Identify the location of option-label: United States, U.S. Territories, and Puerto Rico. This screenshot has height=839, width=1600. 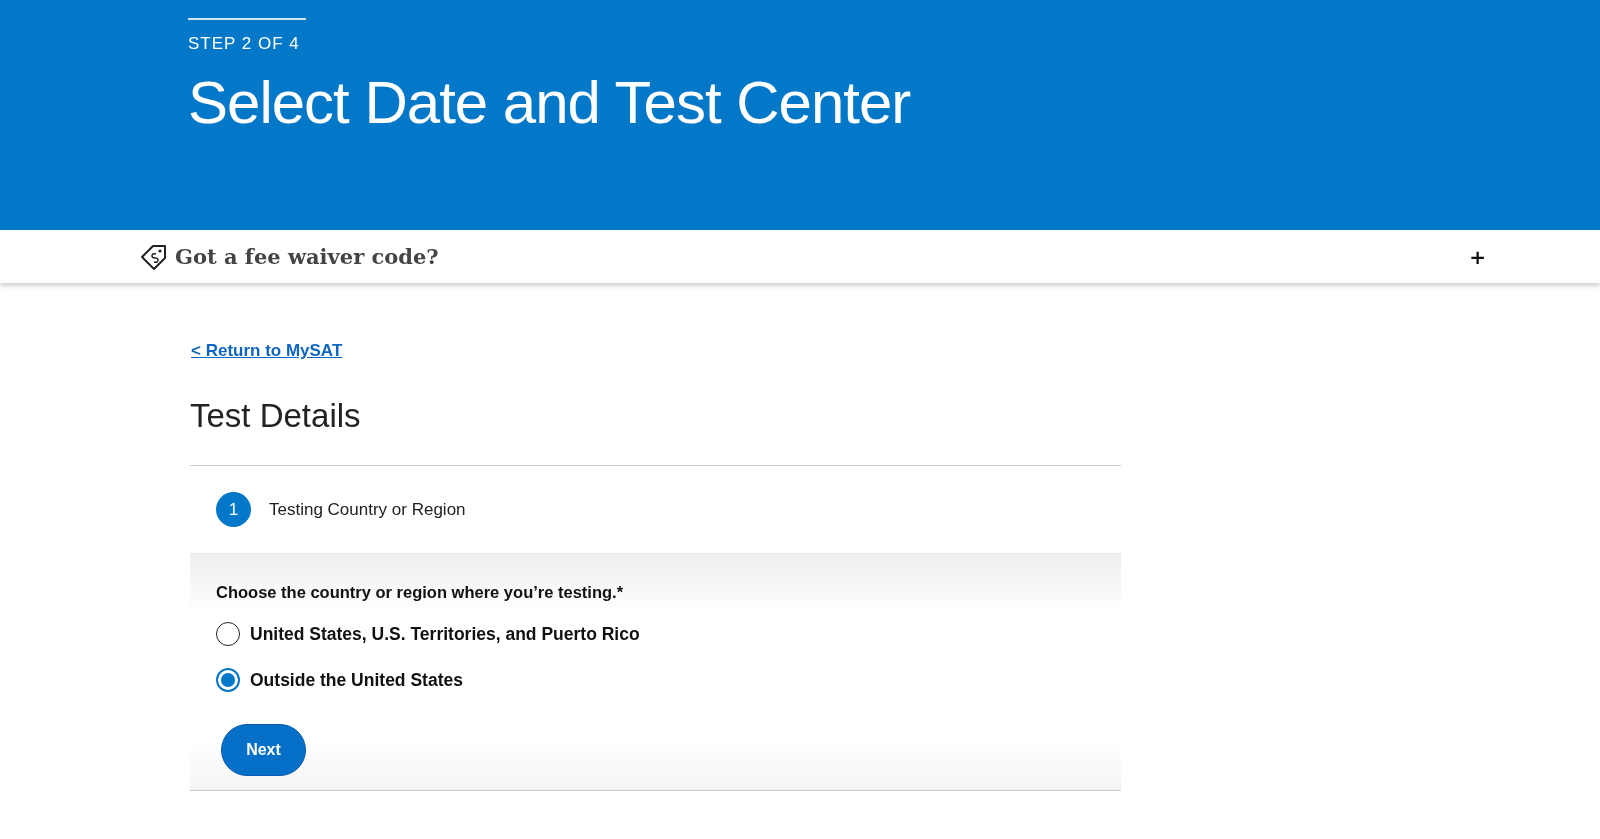
(445, 634).